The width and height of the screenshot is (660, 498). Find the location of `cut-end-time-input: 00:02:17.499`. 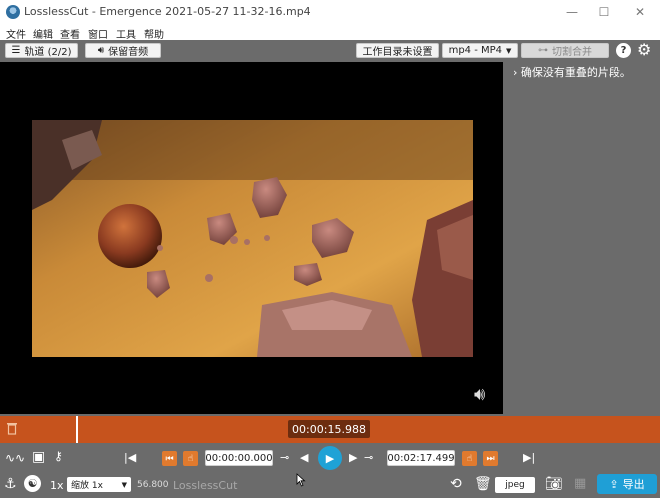

cut-end-time-input: 00:02:17.499 is located at coordinates (421, 458).